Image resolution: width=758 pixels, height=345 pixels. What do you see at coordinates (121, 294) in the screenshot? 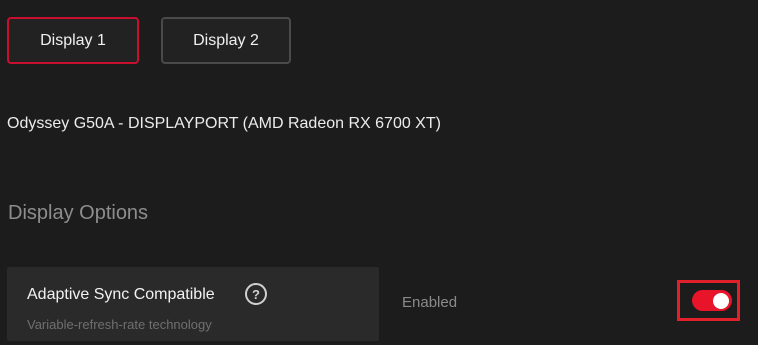
I see `option-title: Adaptive Sync Compatible` at bounding box center [121, 294].